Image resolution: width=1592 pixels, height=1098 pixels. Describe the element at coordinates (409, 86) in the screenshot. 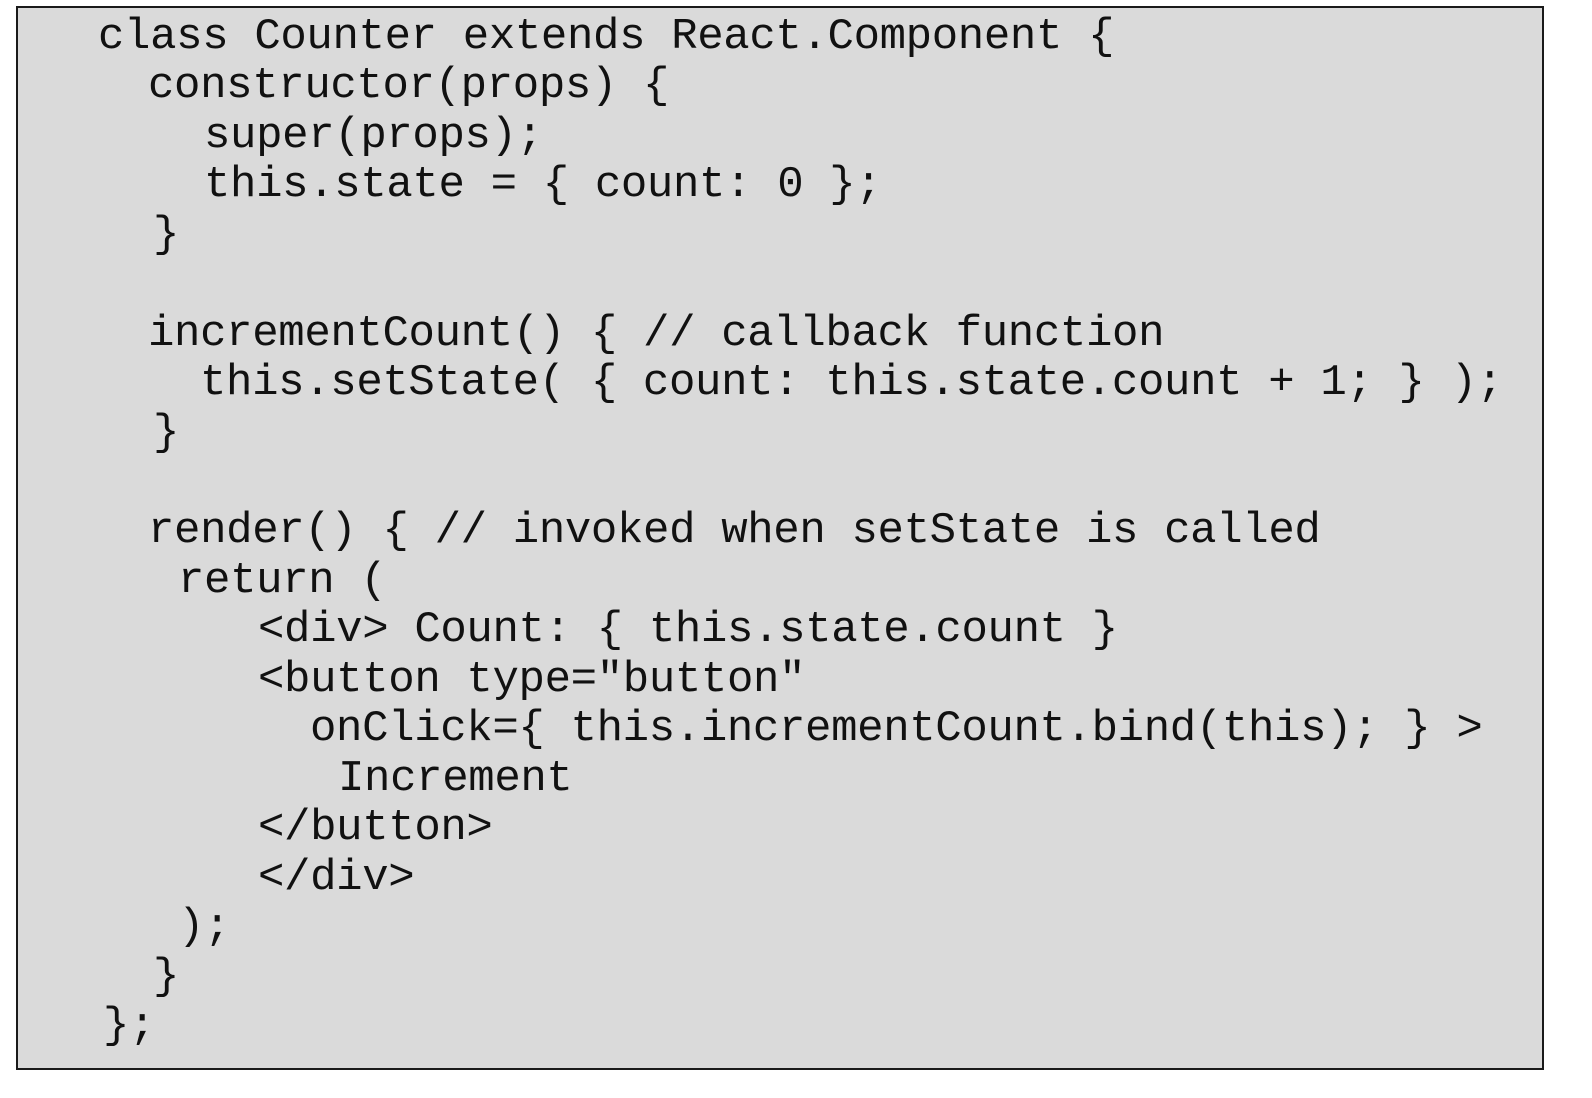

I see `code-line-2: constructor(props) {` at that location.